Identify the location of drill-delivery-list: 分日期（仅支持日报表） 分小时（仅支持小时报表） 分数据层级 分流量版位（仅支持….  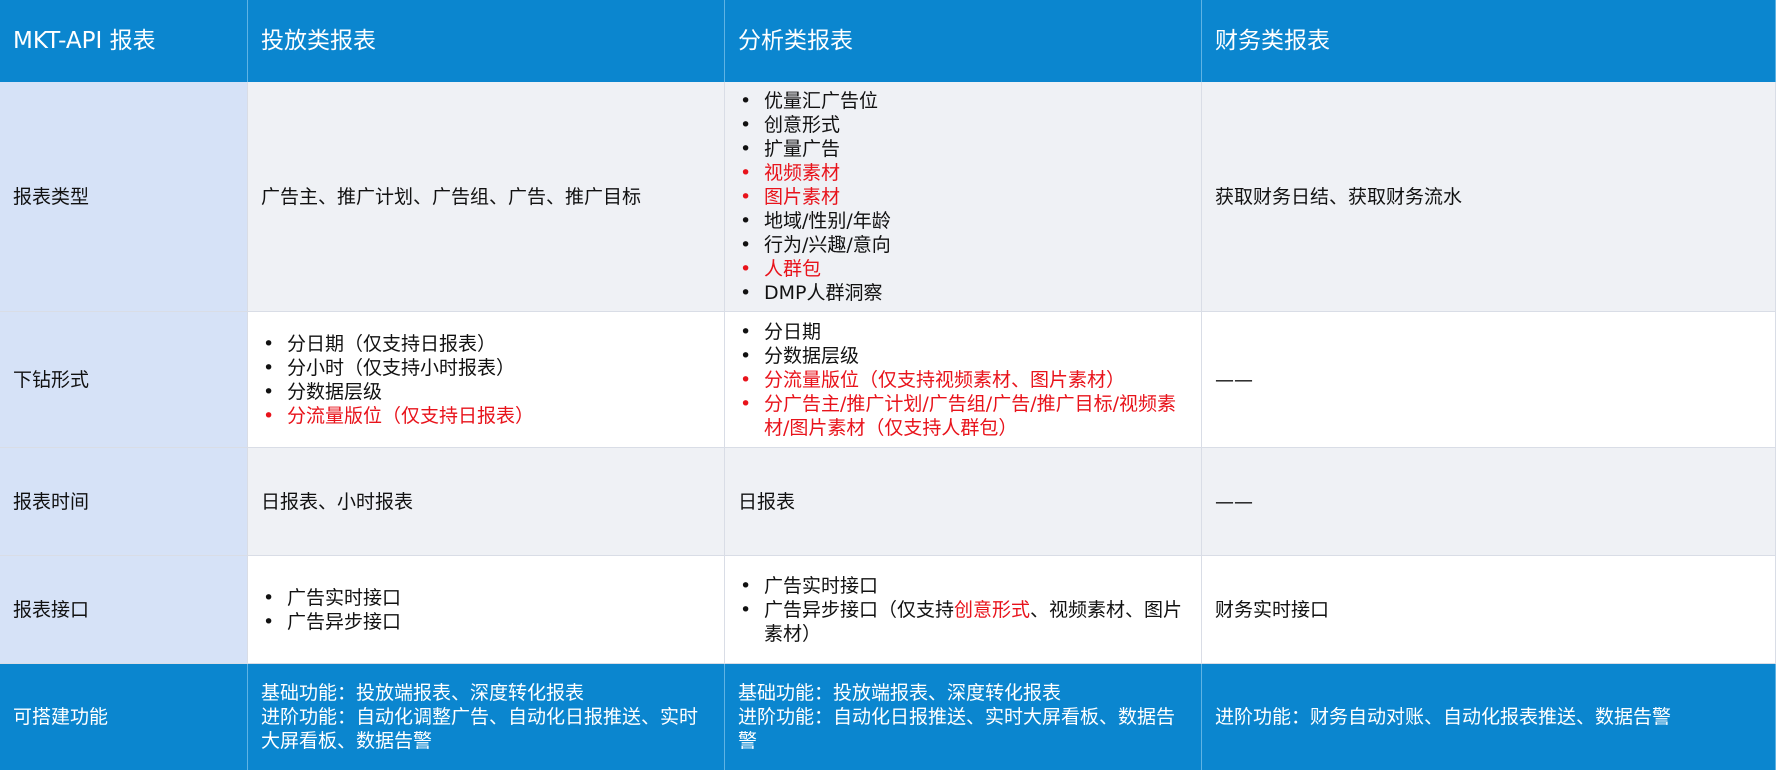
(486, 380).